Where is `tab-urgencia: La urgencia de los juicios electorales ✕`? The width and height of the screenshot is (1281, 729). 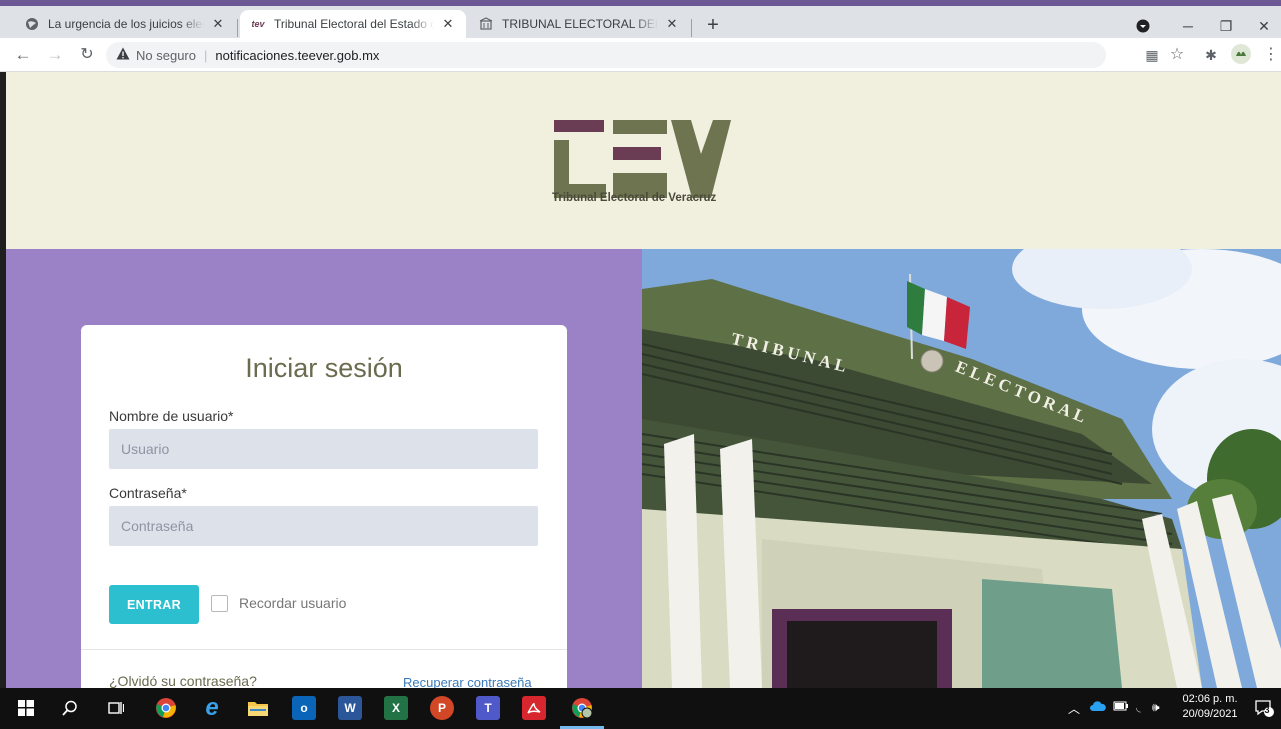
tab-urgencia: La urgencia de los juicios electorales ✕ is located at coordinates (125, 24).